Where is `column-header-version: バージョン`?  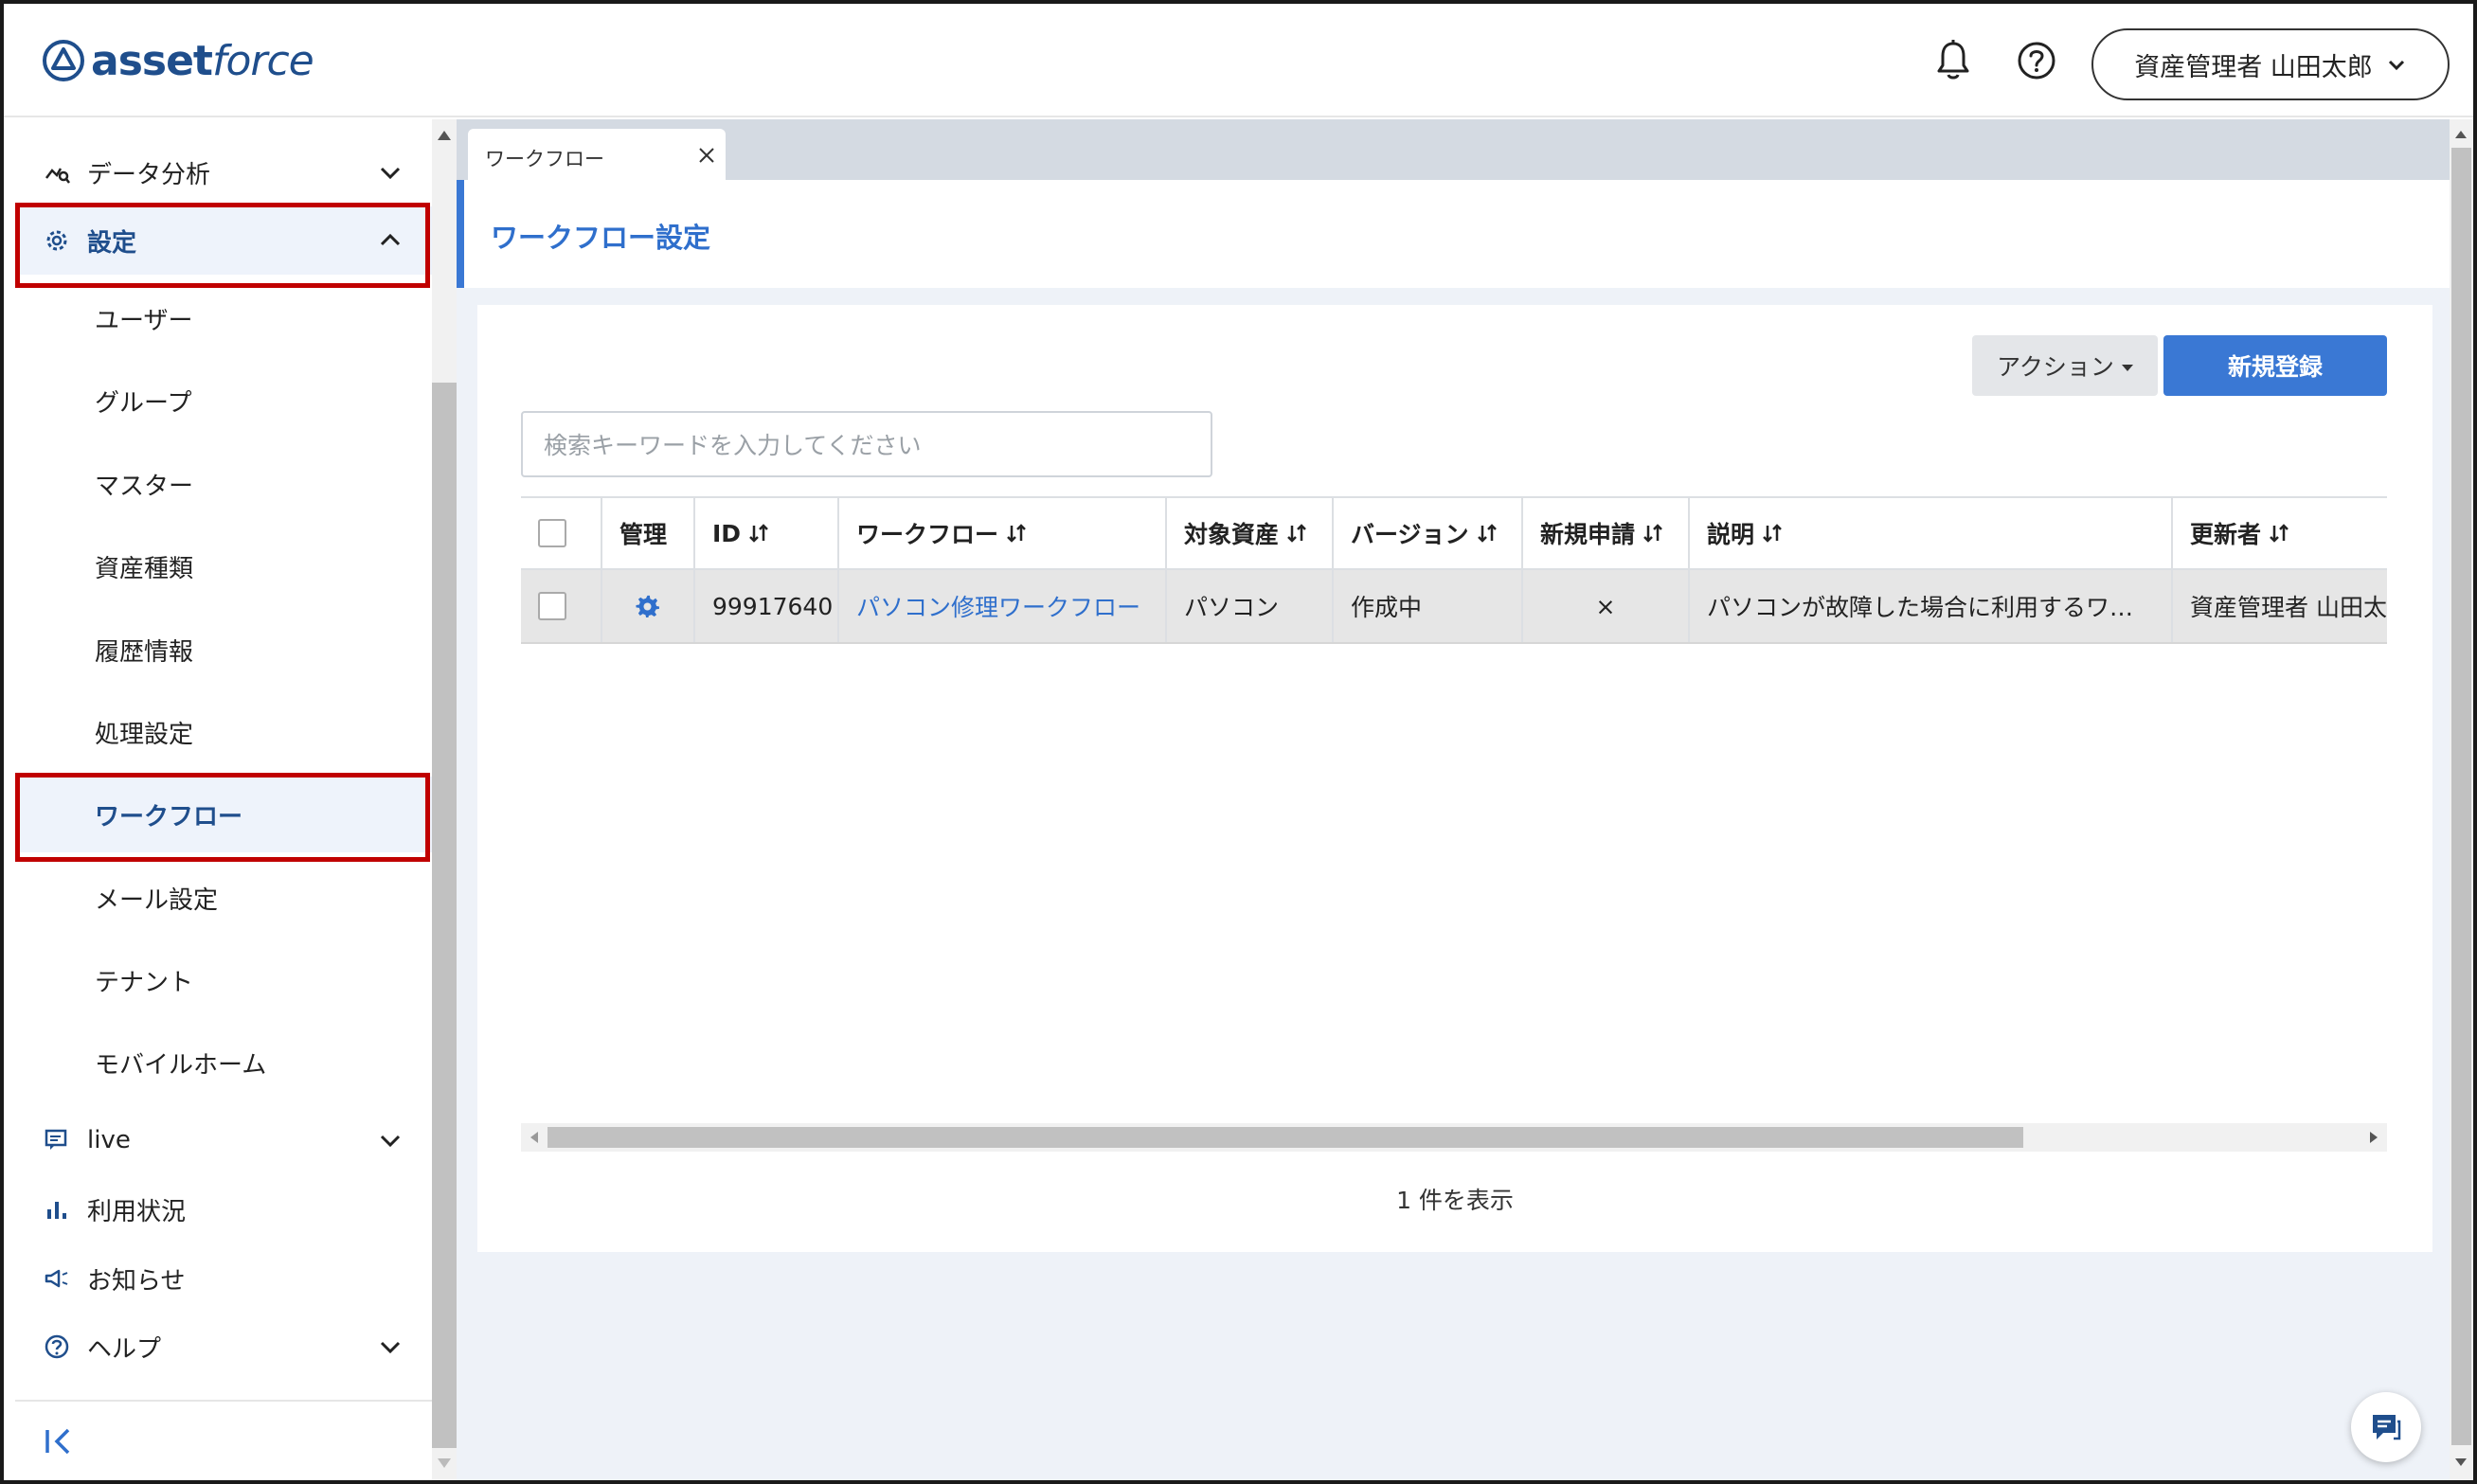 column-header-version: バージョン is located at coordinates (1427, 533).